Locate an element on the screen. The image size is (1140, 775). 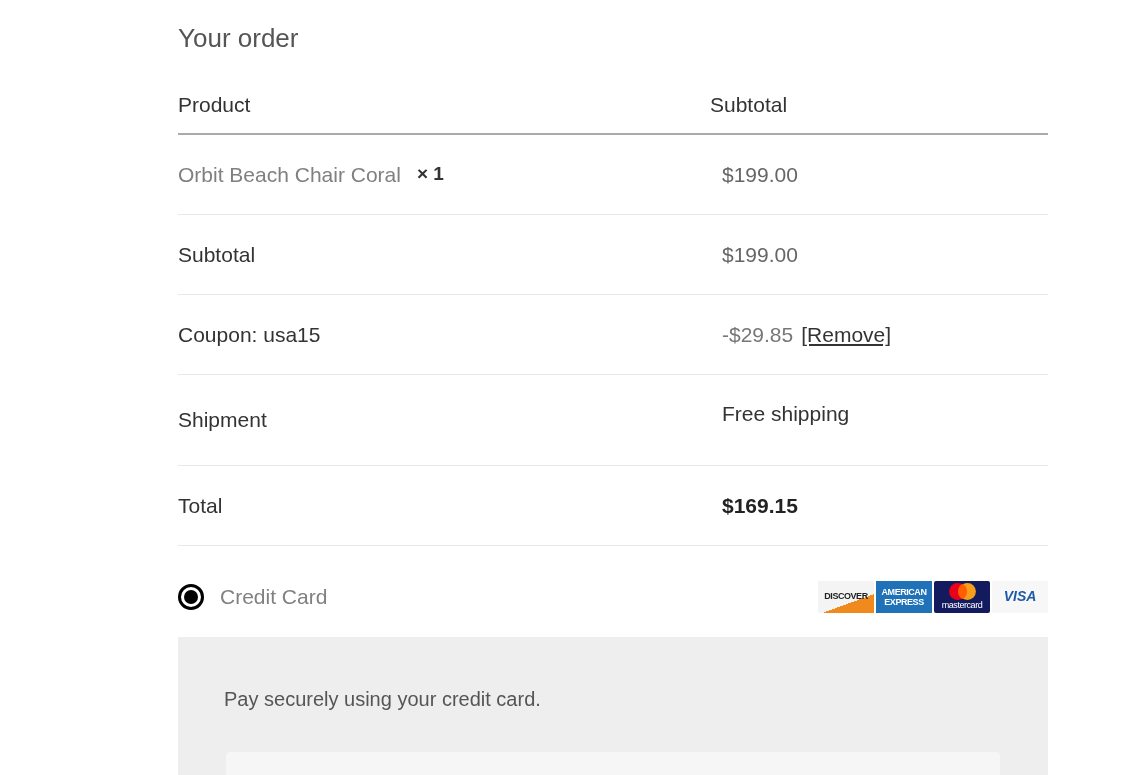
total-value: $169.15 is located at coordinates (760, 505).